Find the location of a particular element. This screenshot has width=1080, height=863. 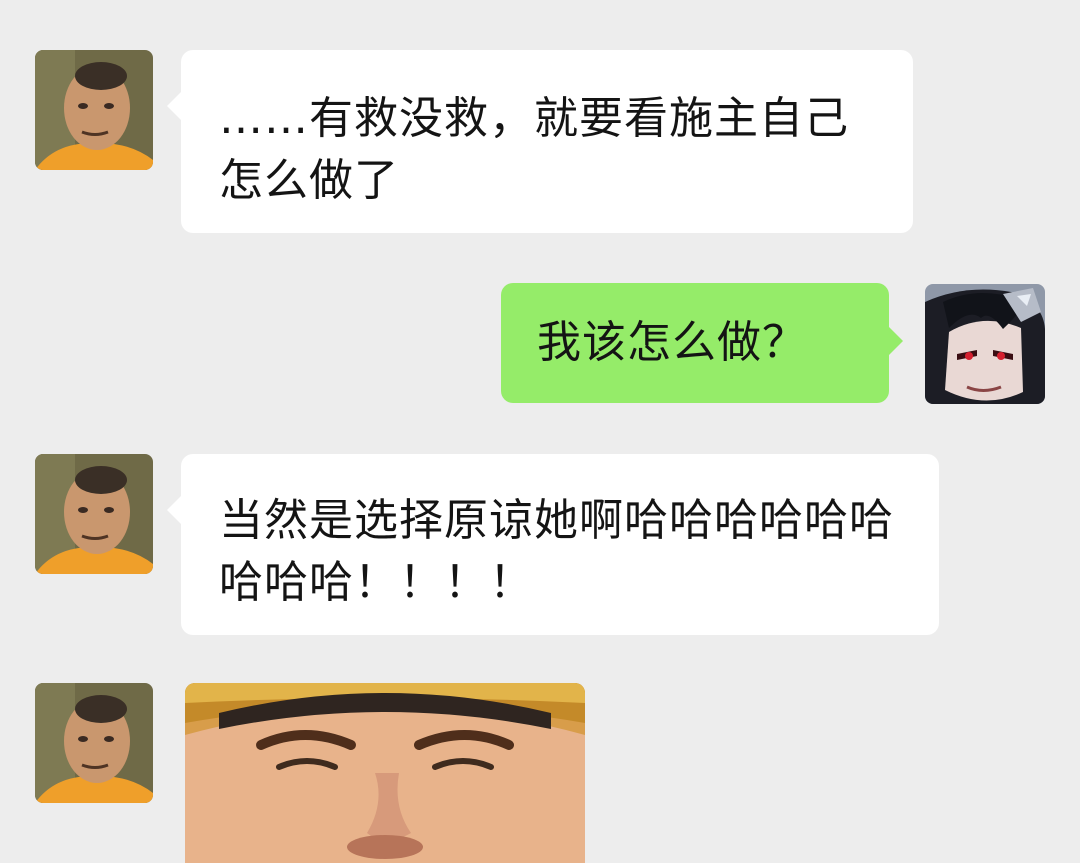

laughing-face-sticker is located at coordinates (385, 773).